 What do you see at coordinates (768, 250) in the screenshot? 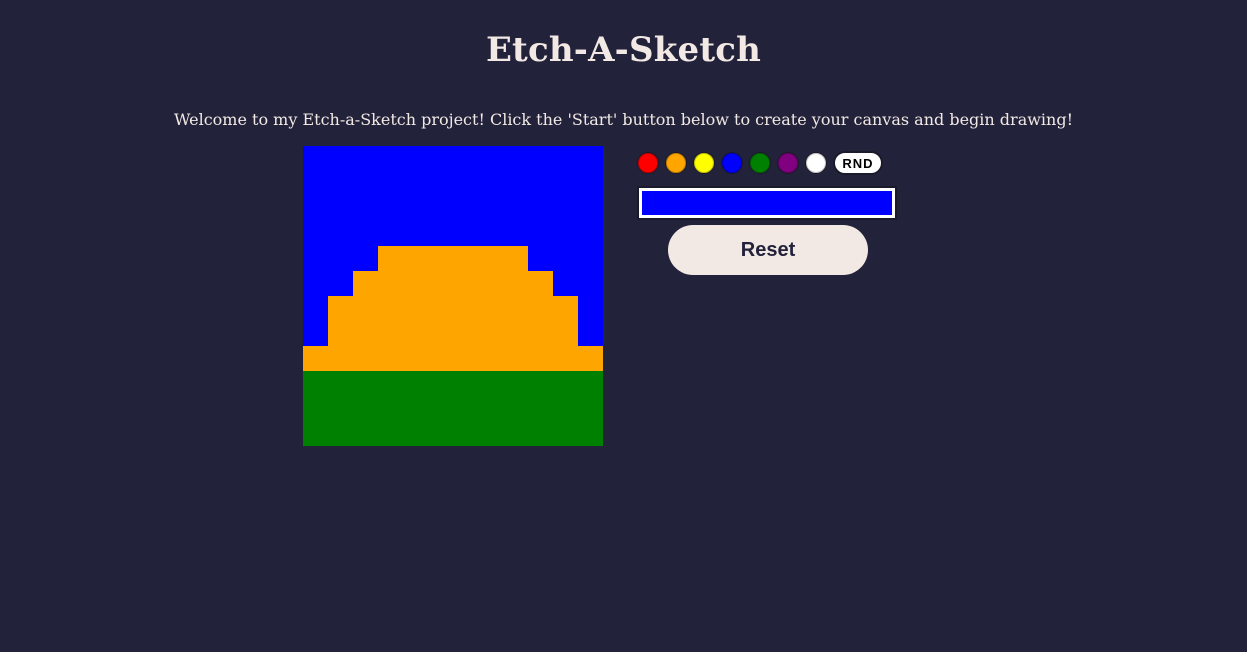
I see `reset-button: Reset` at bounding box center [768, 250].